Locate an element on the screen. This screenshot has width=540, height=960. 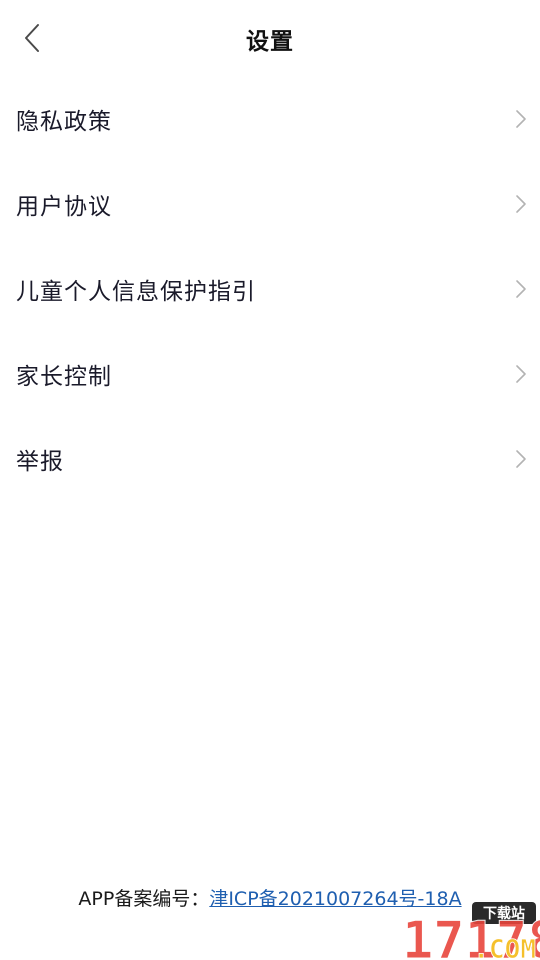
menu-item-label: 家长控制 is located at coordinates (64, 376).